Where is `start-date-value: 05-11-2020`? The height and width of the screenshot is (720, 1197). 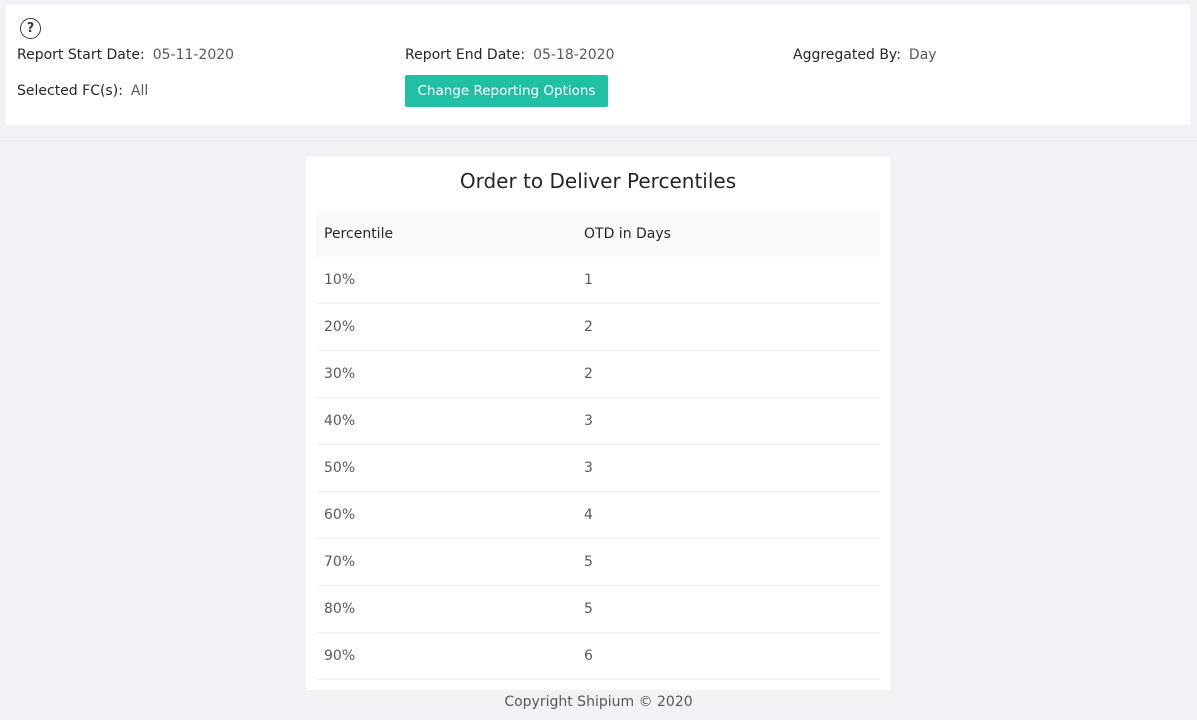
start-date-value: 05-11-2020 is located at coordinates (193, 55).